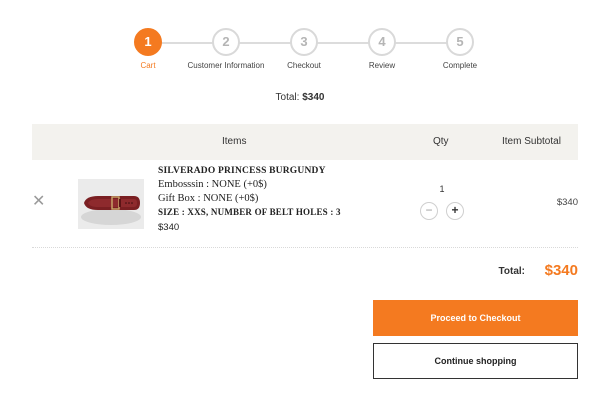 Image resolution: width=600 pixels, height=405 pixels. What do you see at coordinates (561, 270) in the screenshot?
I see `total-value: $340` at bounding box center [561, 270].